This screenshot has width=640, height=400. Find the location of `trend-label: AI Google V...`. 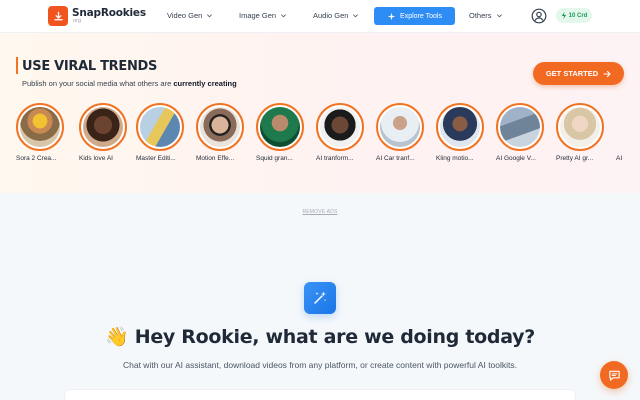

trend-label: AI Google V... is located at coordinates (516, 158).